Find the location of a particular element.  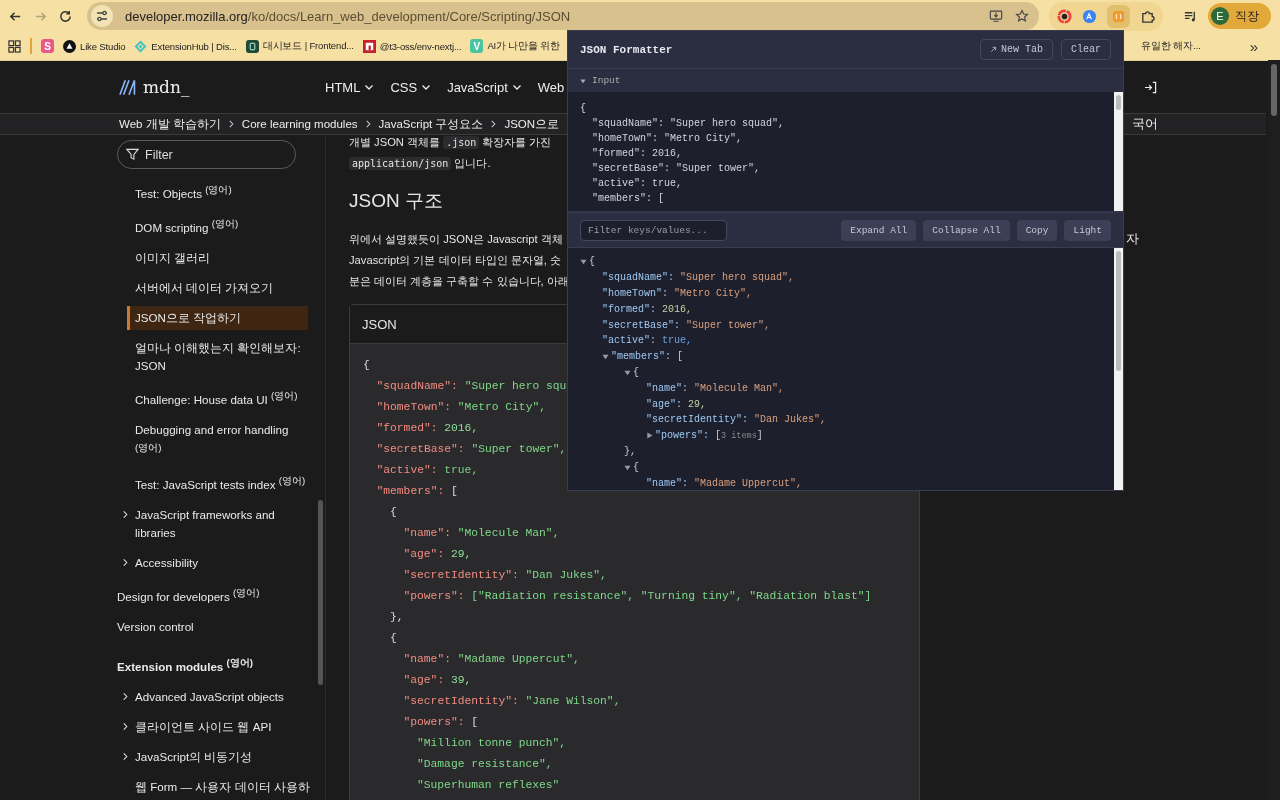

paragraph-line: 자 is located at coordinates (1132, 239).